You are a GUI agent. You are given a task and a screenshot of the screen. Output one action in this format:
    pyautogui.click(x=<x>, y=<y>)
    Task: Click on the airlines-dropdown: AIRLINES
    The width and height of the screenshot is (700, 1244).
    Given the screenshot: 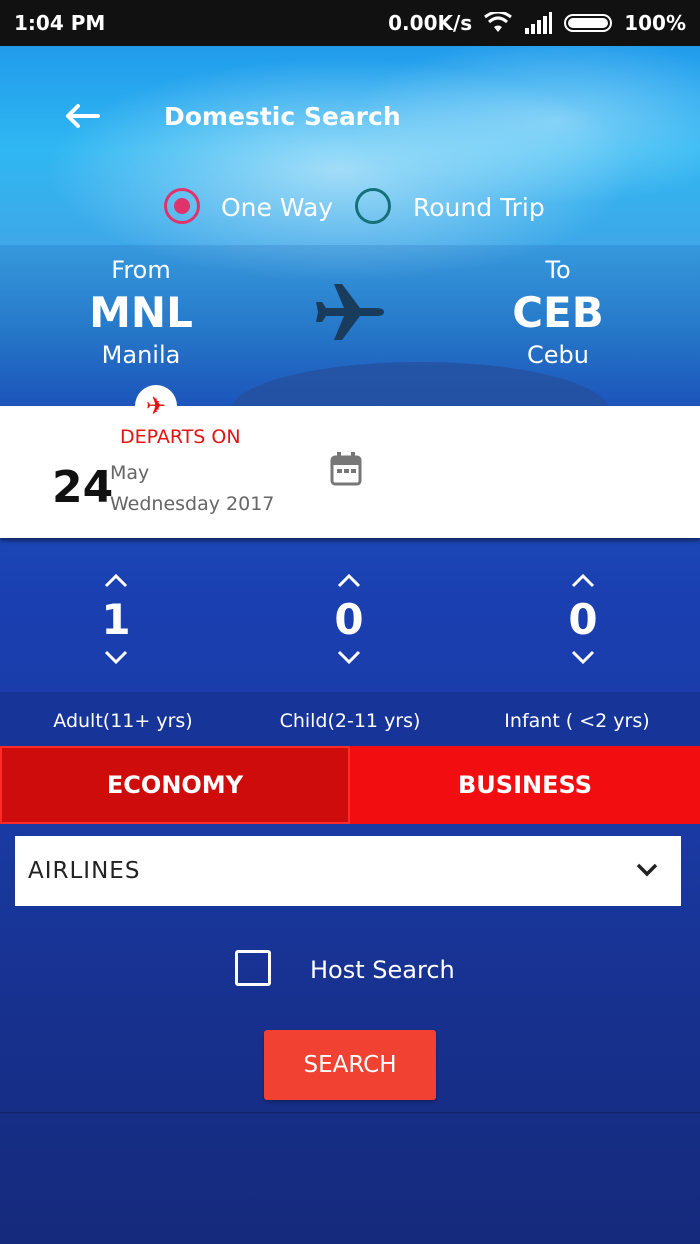 What is the action you would take?
    pyautogui.click(x=348, y=871)
    